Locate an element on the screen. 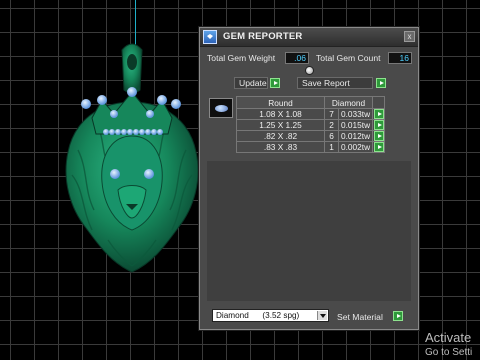 The height and width of the screenshot is (360, 480). table-header-row: Round Diamond is located at coordinates (311, 102).